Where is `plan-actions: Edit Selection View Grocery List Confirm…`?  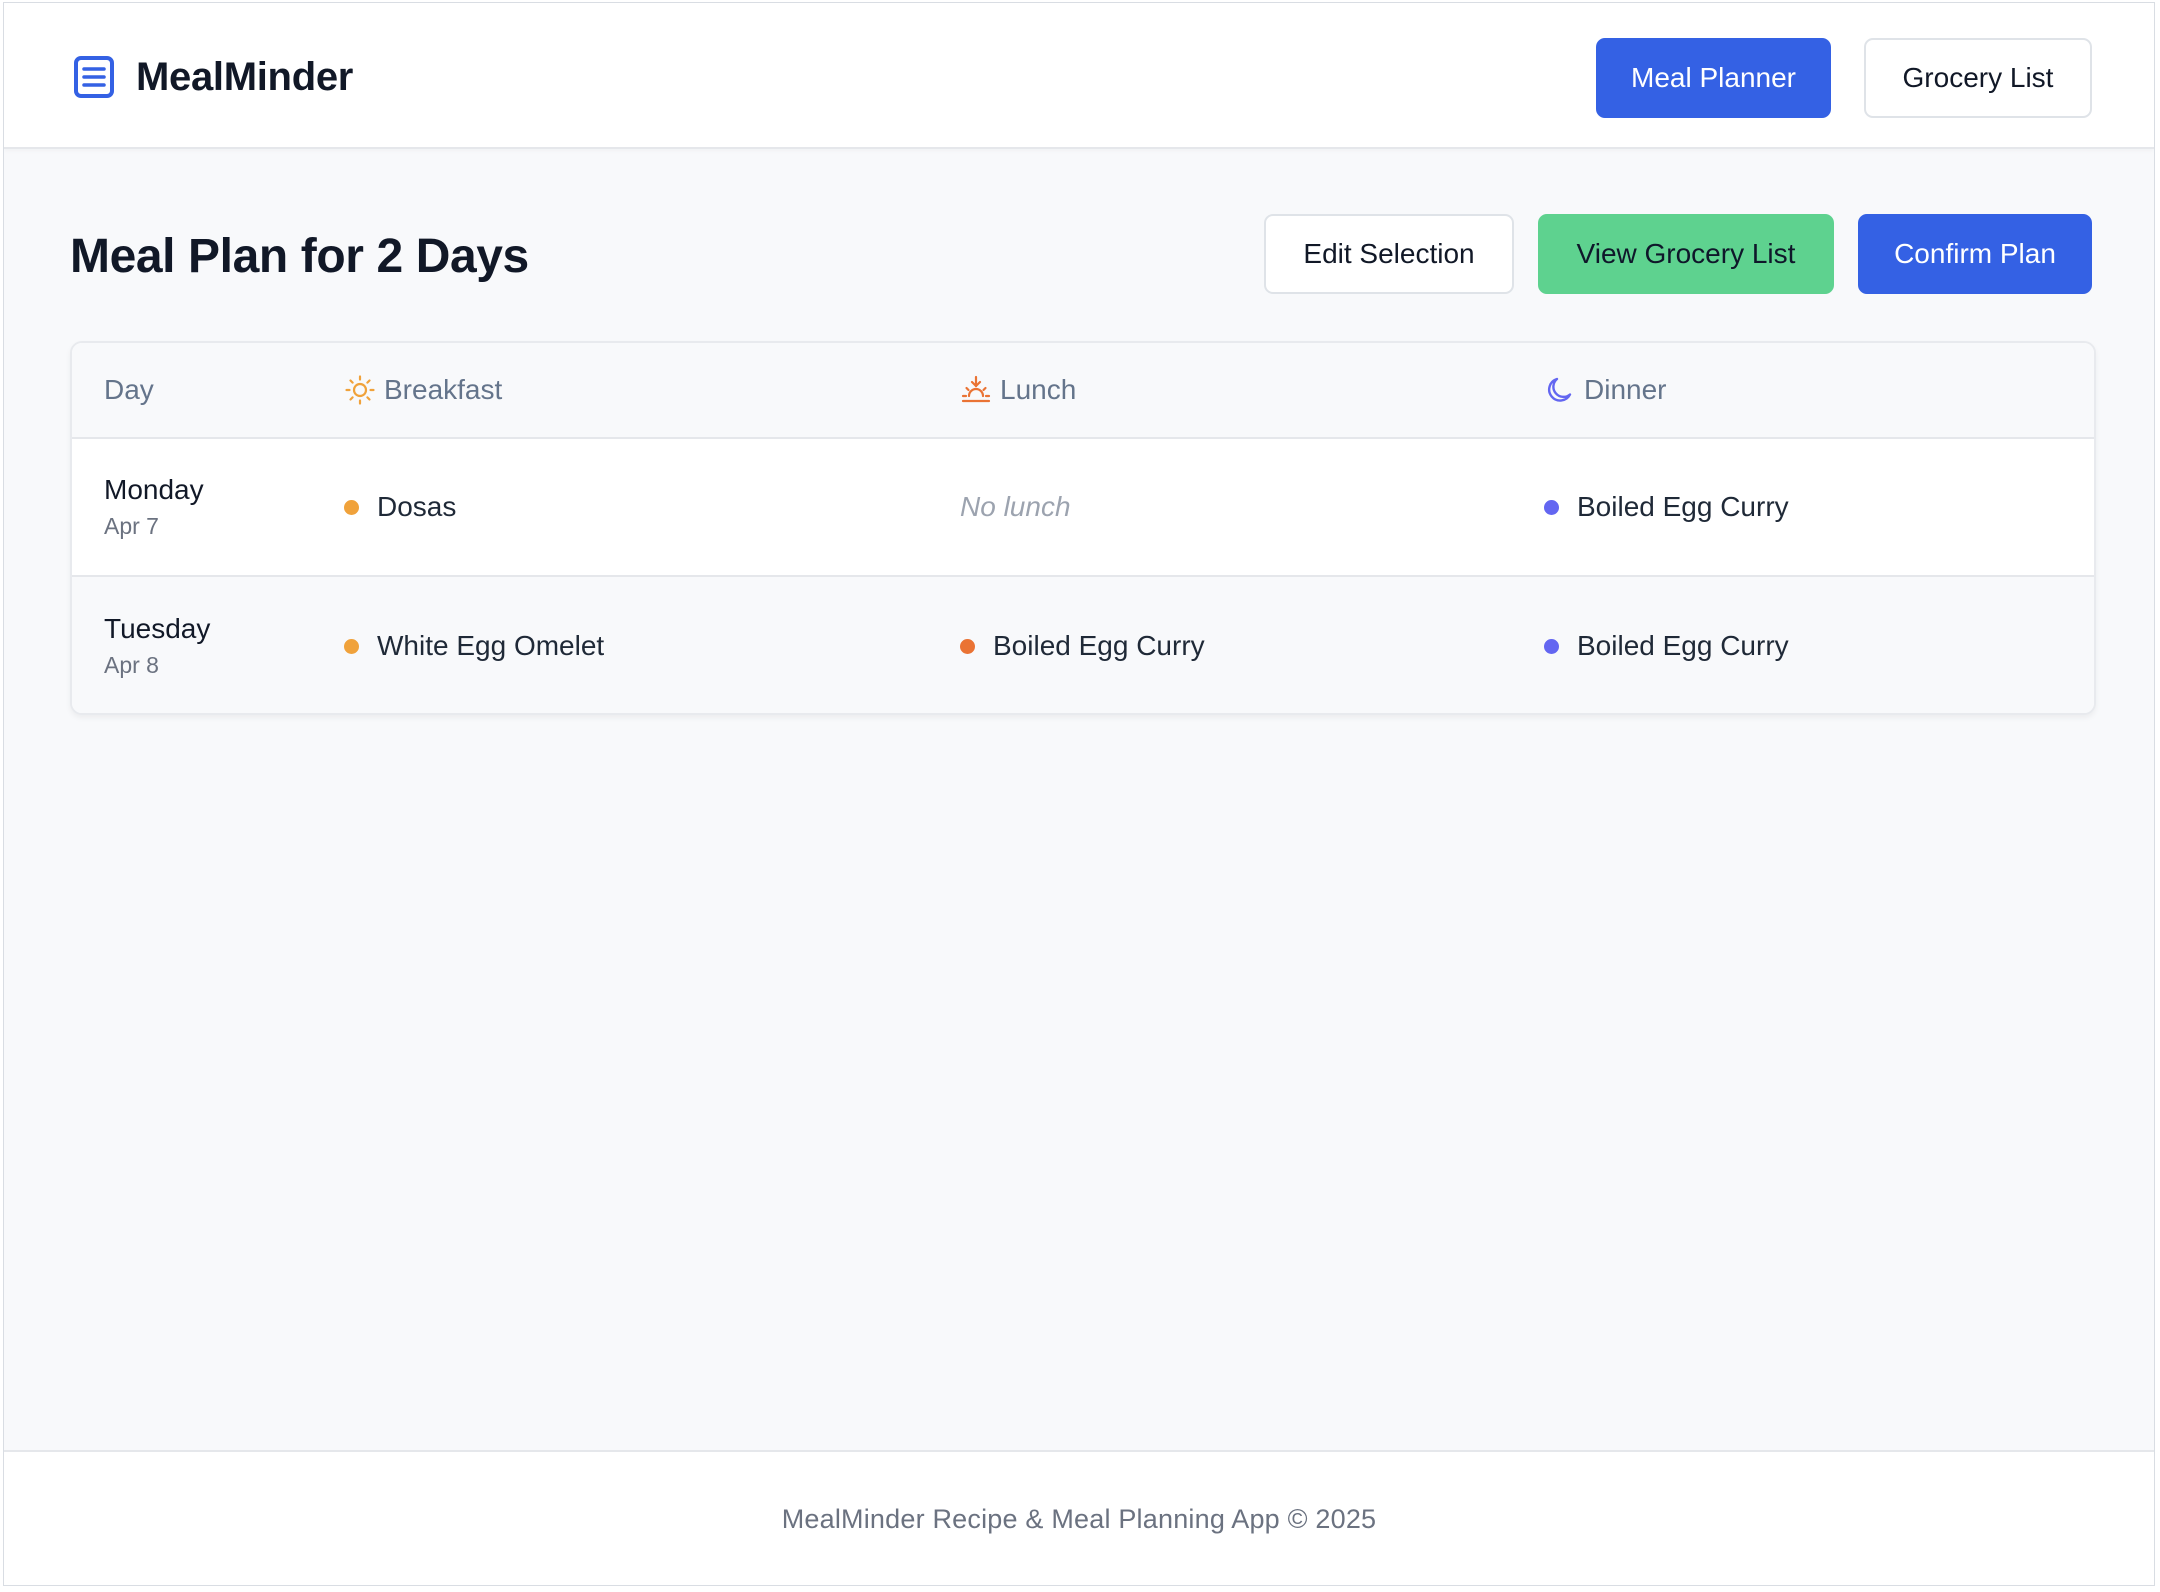 plan-actions: Edit Selection View Grocery List Confirm… is located at coordinates (1678, 254).